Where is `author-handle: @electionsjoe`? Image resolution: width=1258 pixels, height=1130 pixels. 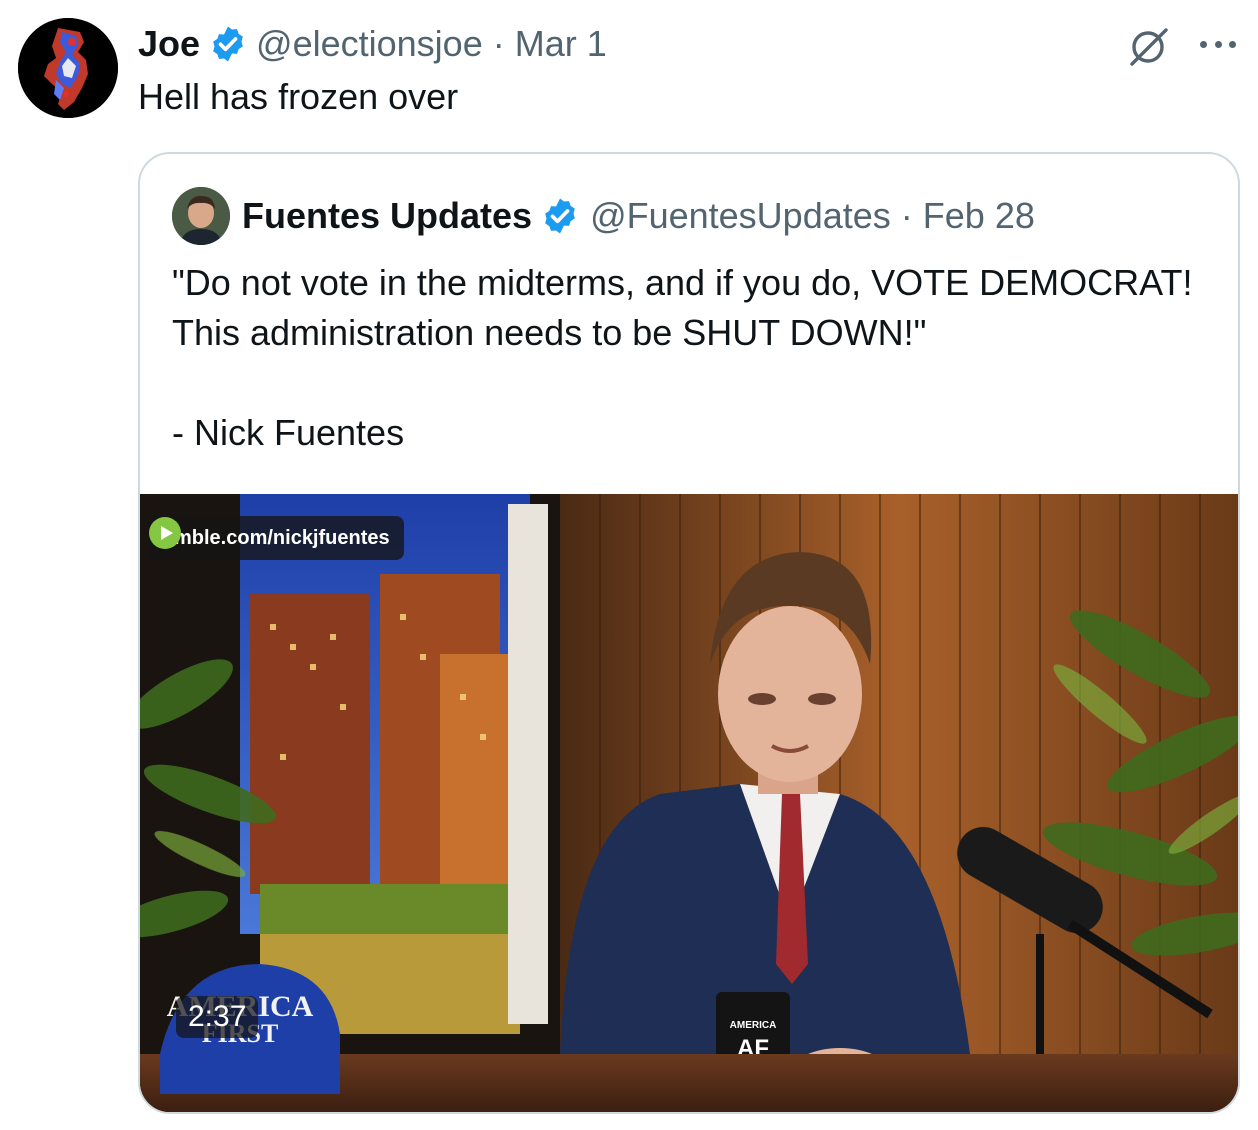
author-handle: @electionsjoe is located at coordinates (369, 44).